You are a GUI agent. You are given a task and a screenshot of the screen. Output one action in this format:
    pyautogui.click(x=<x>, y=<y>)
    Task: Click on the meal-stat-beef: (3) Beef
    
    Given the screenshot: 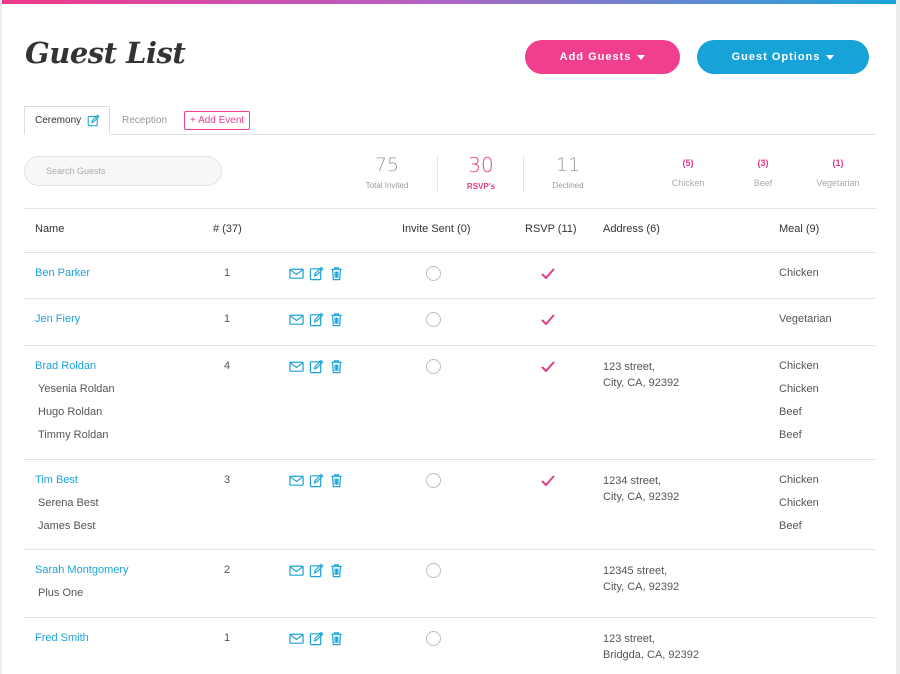 What is the action you would take?
    pyautogui.click(x=763, y=173)
    